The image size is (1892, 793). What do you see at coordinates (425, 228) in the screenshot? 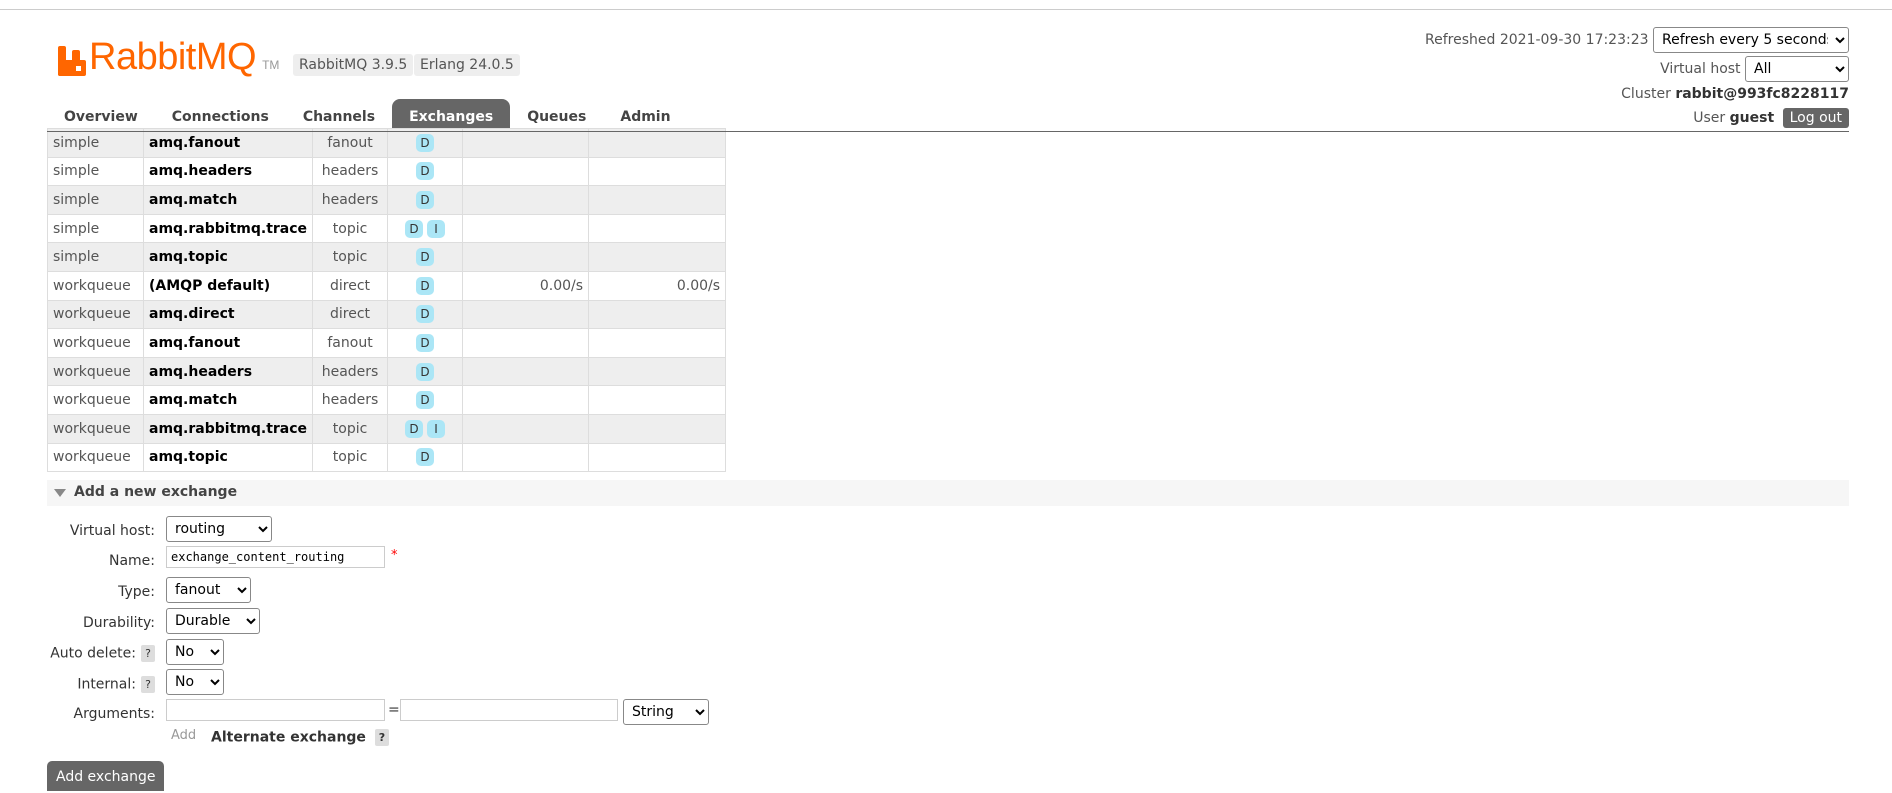
I see `exchange-features-cell: DI` at bounding box center [425, 228].